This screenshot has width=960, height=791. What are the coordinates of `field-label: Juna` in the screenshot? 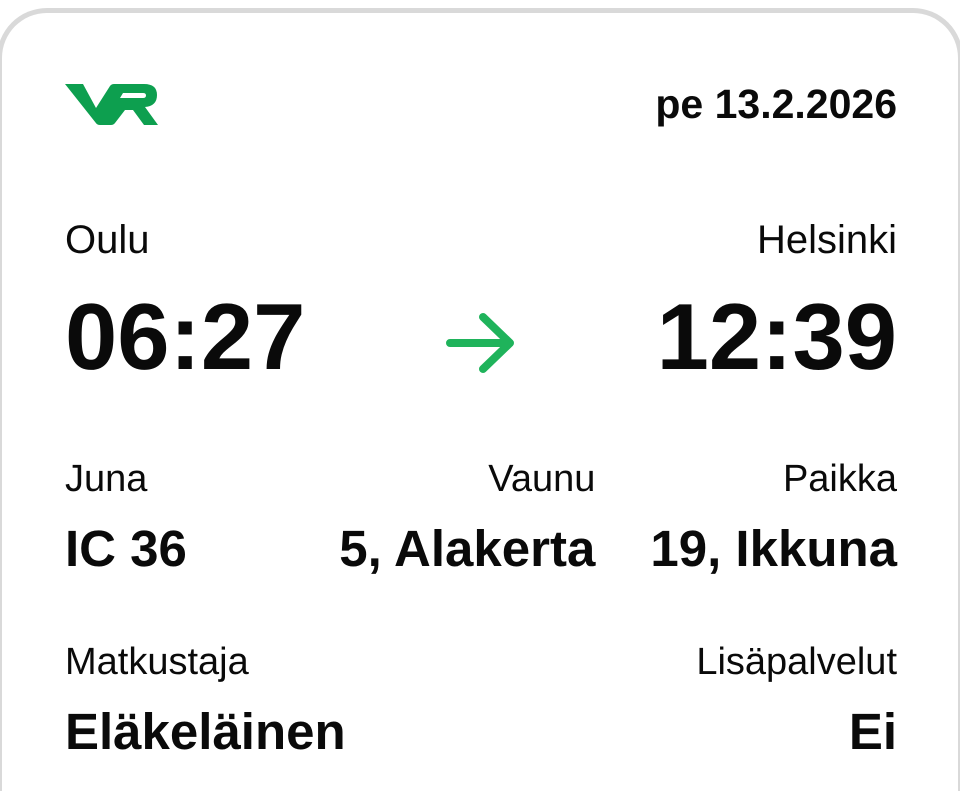 It's located at (106, 479).